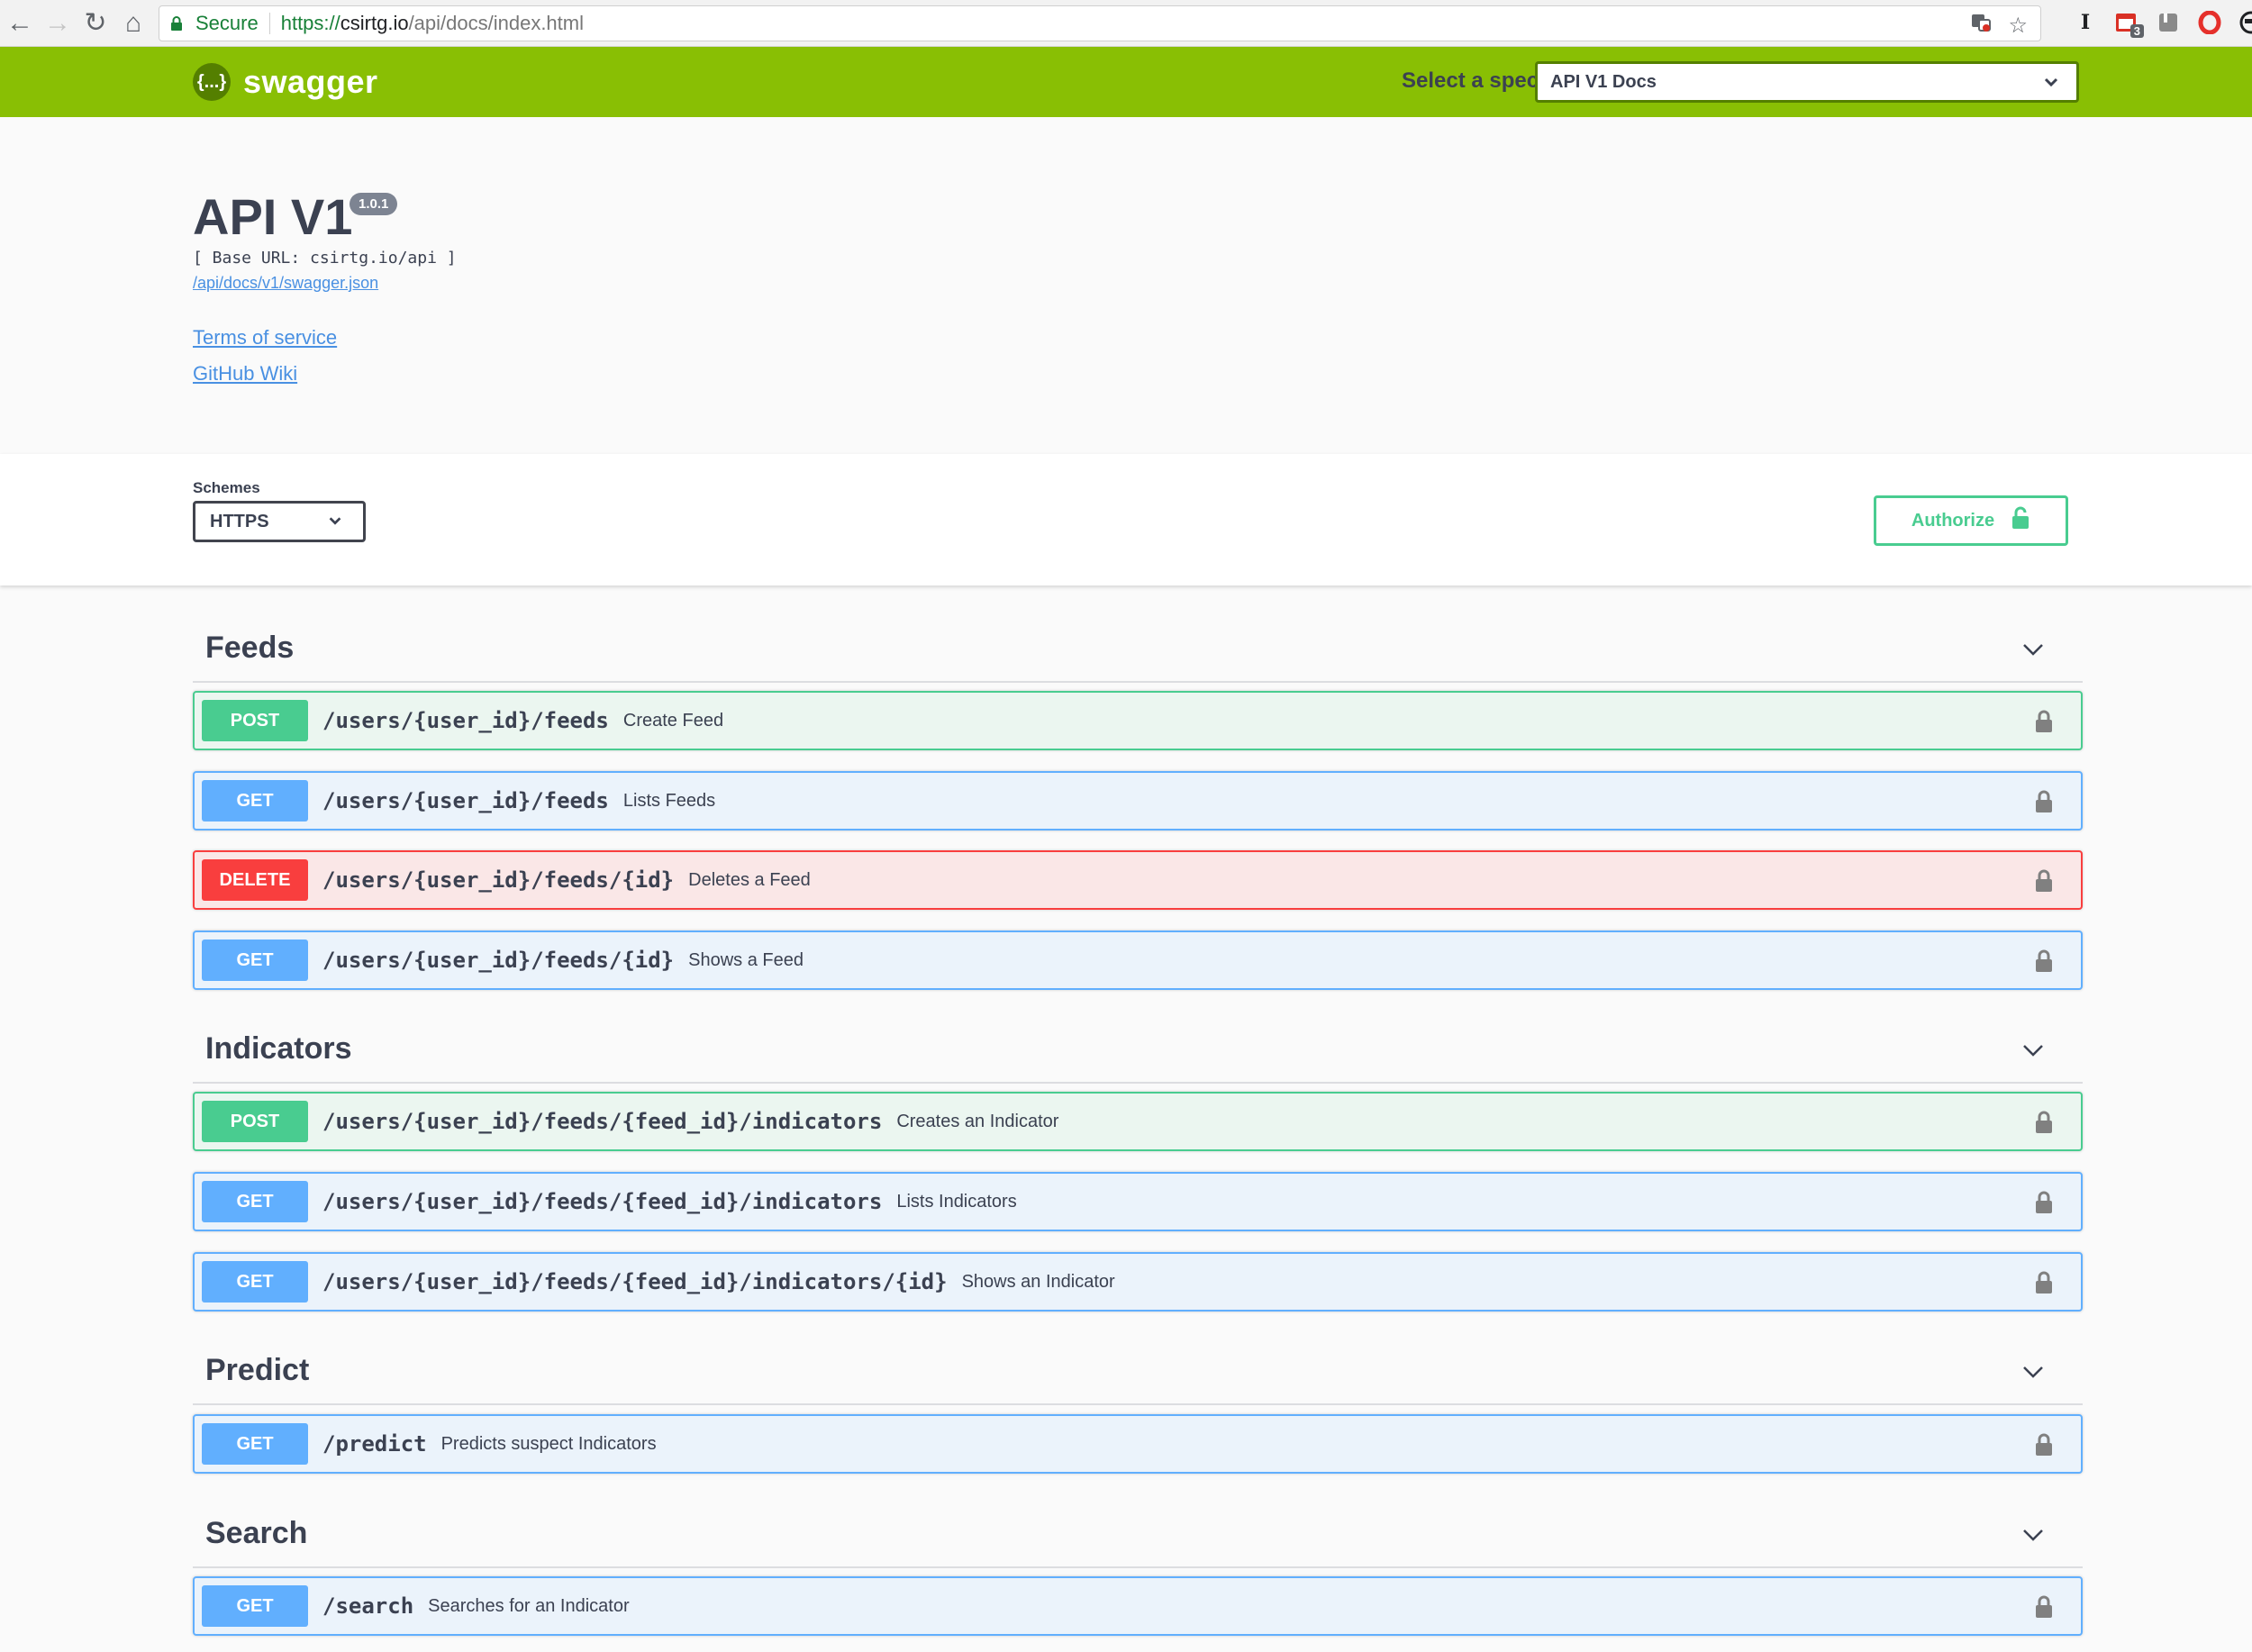  I want to click on extension-box-icon, so click(2168, 22).